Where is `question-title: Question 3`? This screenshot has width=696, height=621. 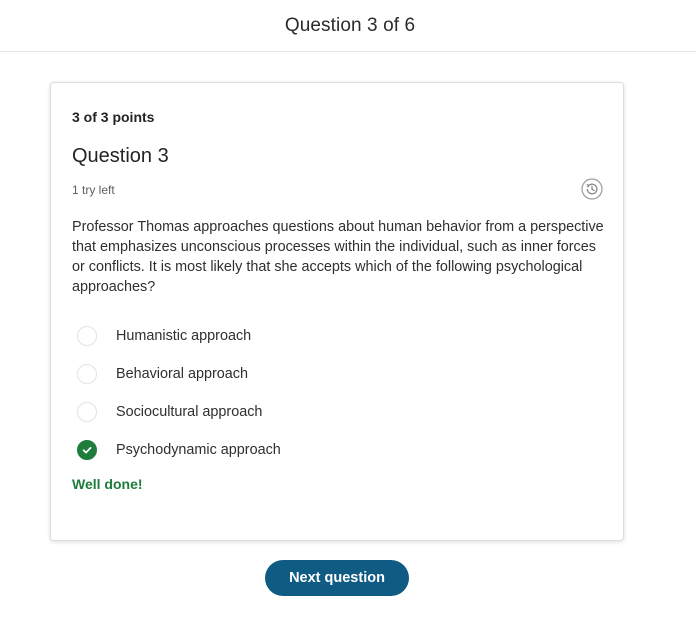
question-title: Question 3 is located at coordinates (120, 156).